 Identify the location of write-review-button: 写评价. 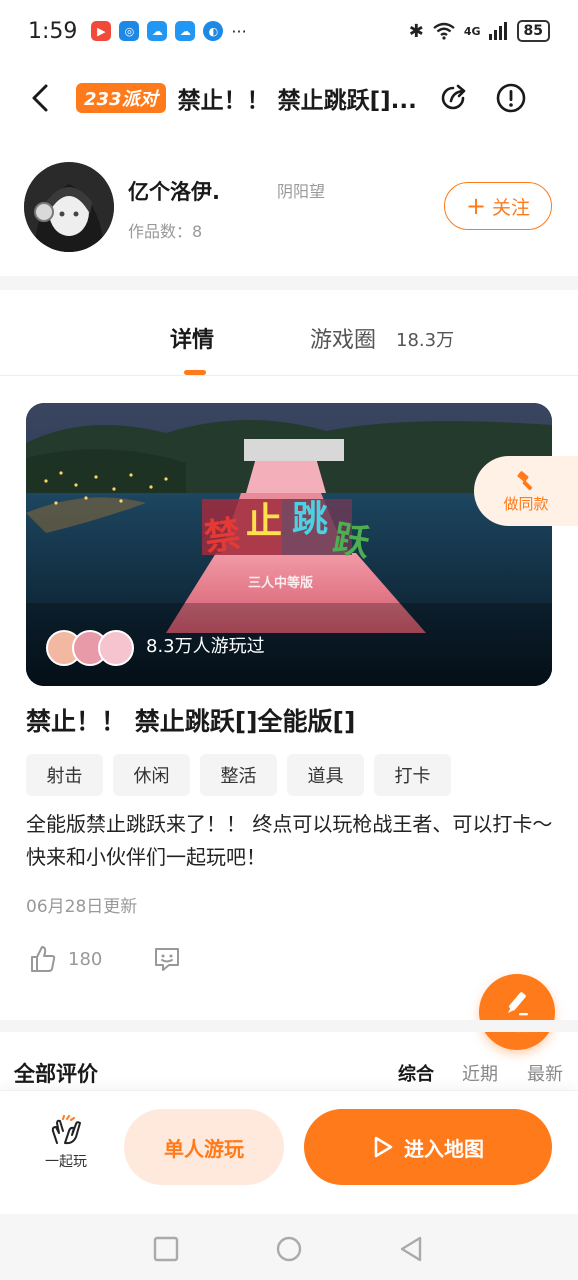
(517, 1012).